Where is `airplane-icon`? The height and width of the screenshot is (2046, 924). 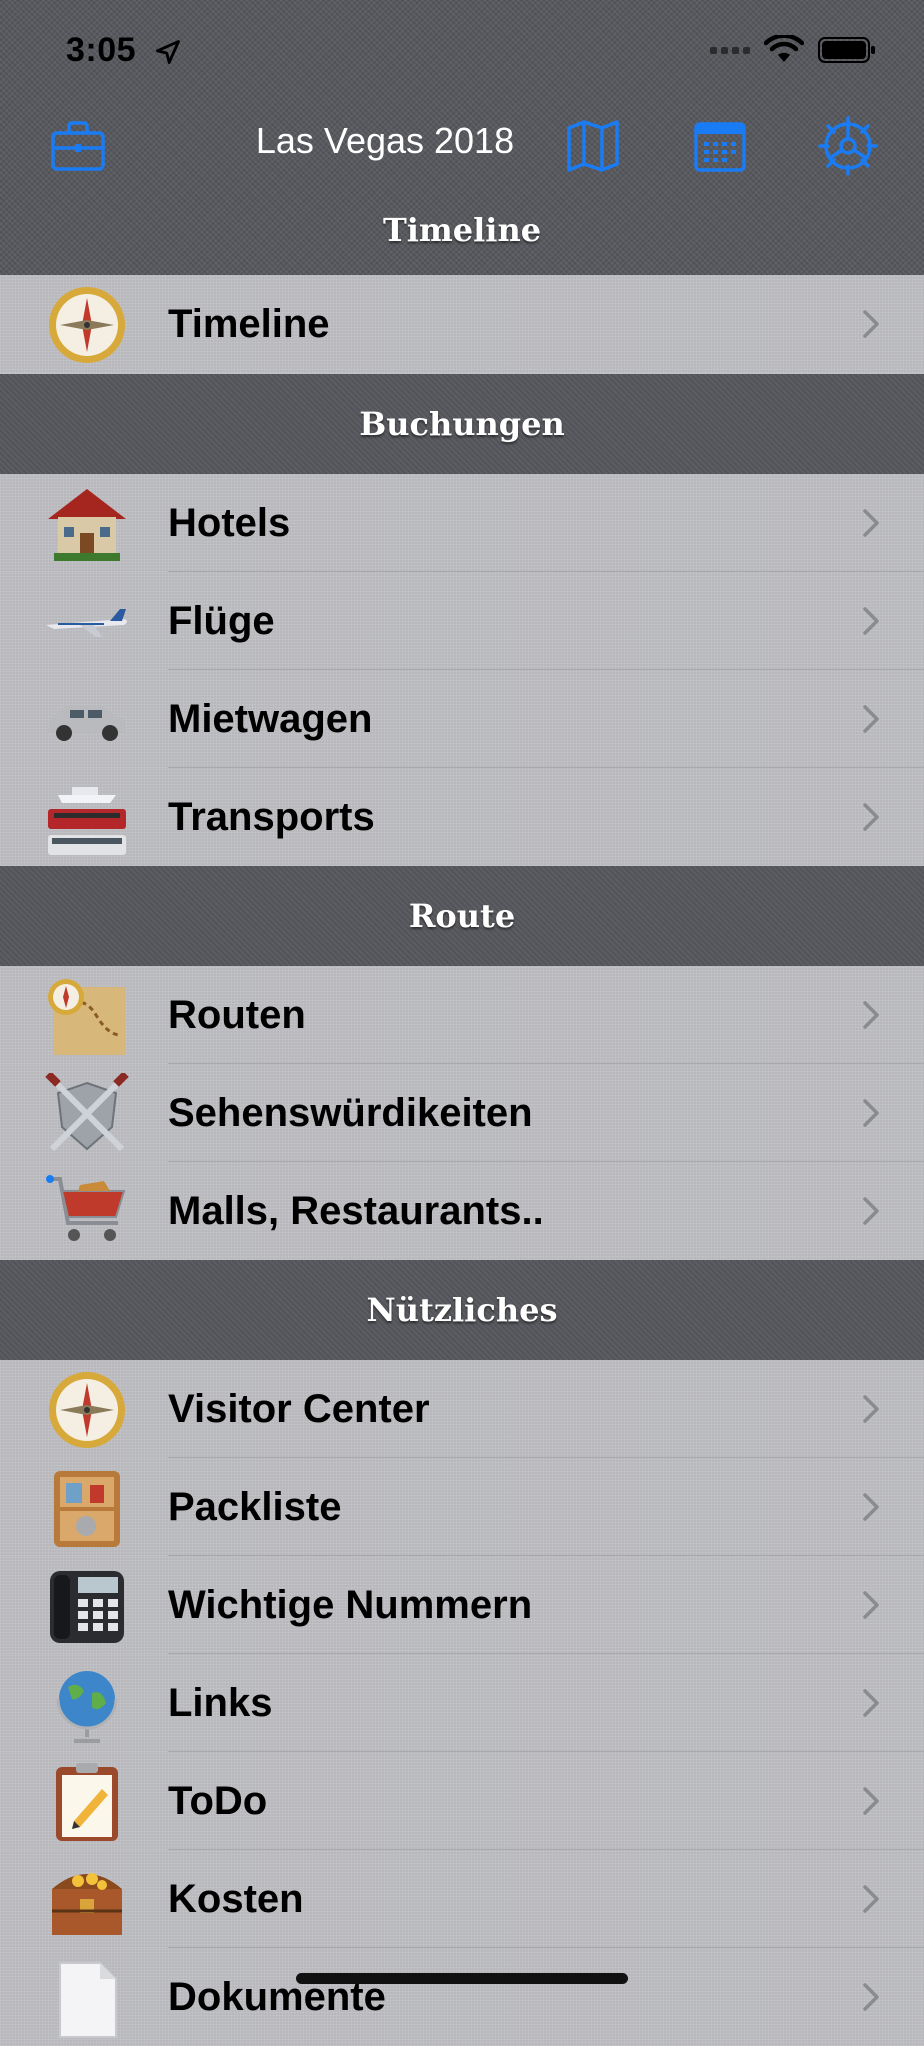
airplane-icon is located at coordinates (87, 622).